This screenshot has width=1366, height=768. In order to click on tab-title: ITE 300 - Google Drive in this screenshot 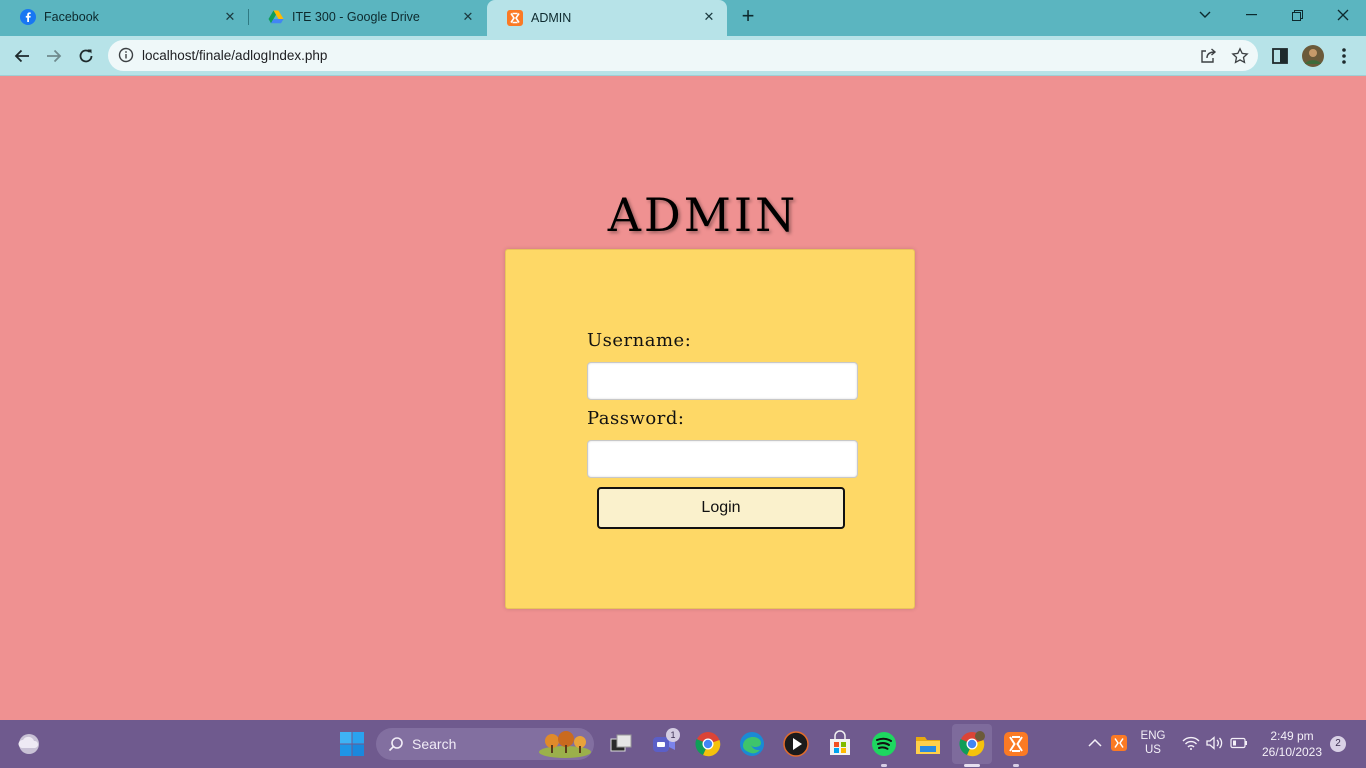, I will do `click(356, 16)`.